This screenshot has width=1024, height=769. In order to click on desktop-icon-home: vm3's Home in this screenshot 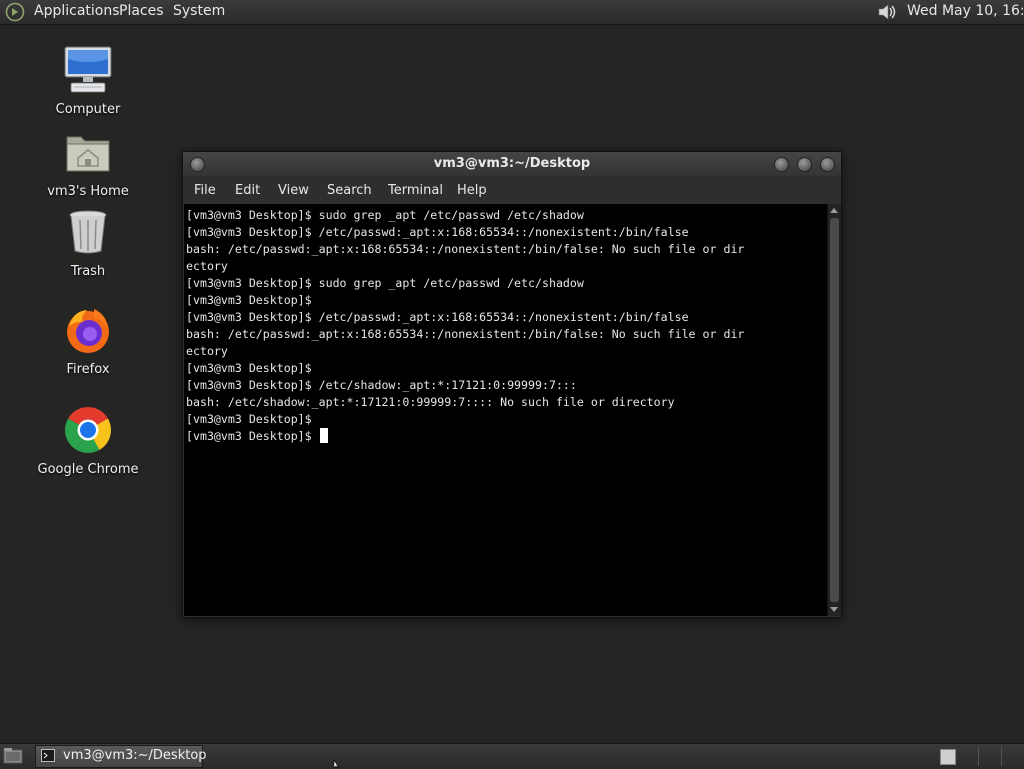, I will do `click(88, 163)`.